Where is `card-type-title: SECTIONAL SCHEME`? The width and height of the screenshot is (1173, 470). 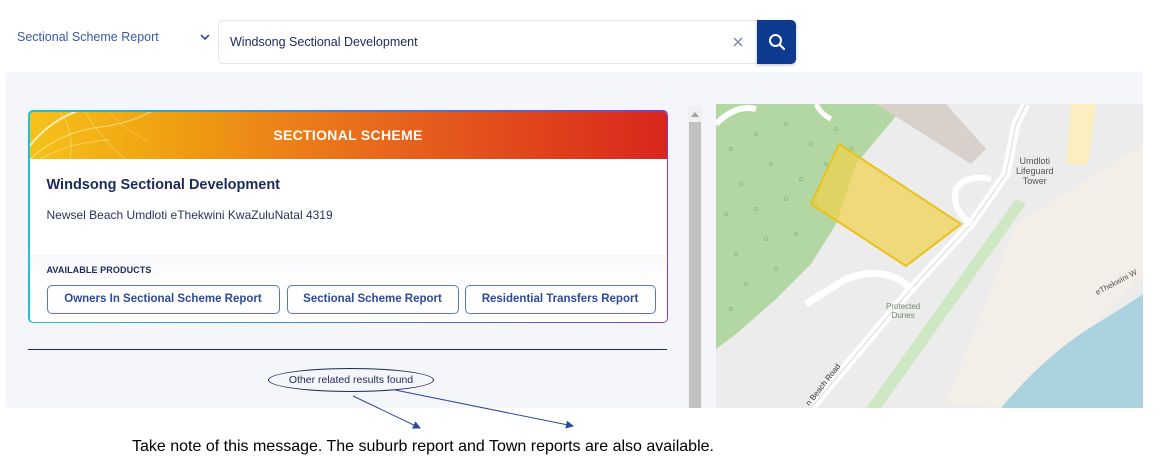
card-type-title: SECTIONAL SCHEME is located at coordinates (348, 135).